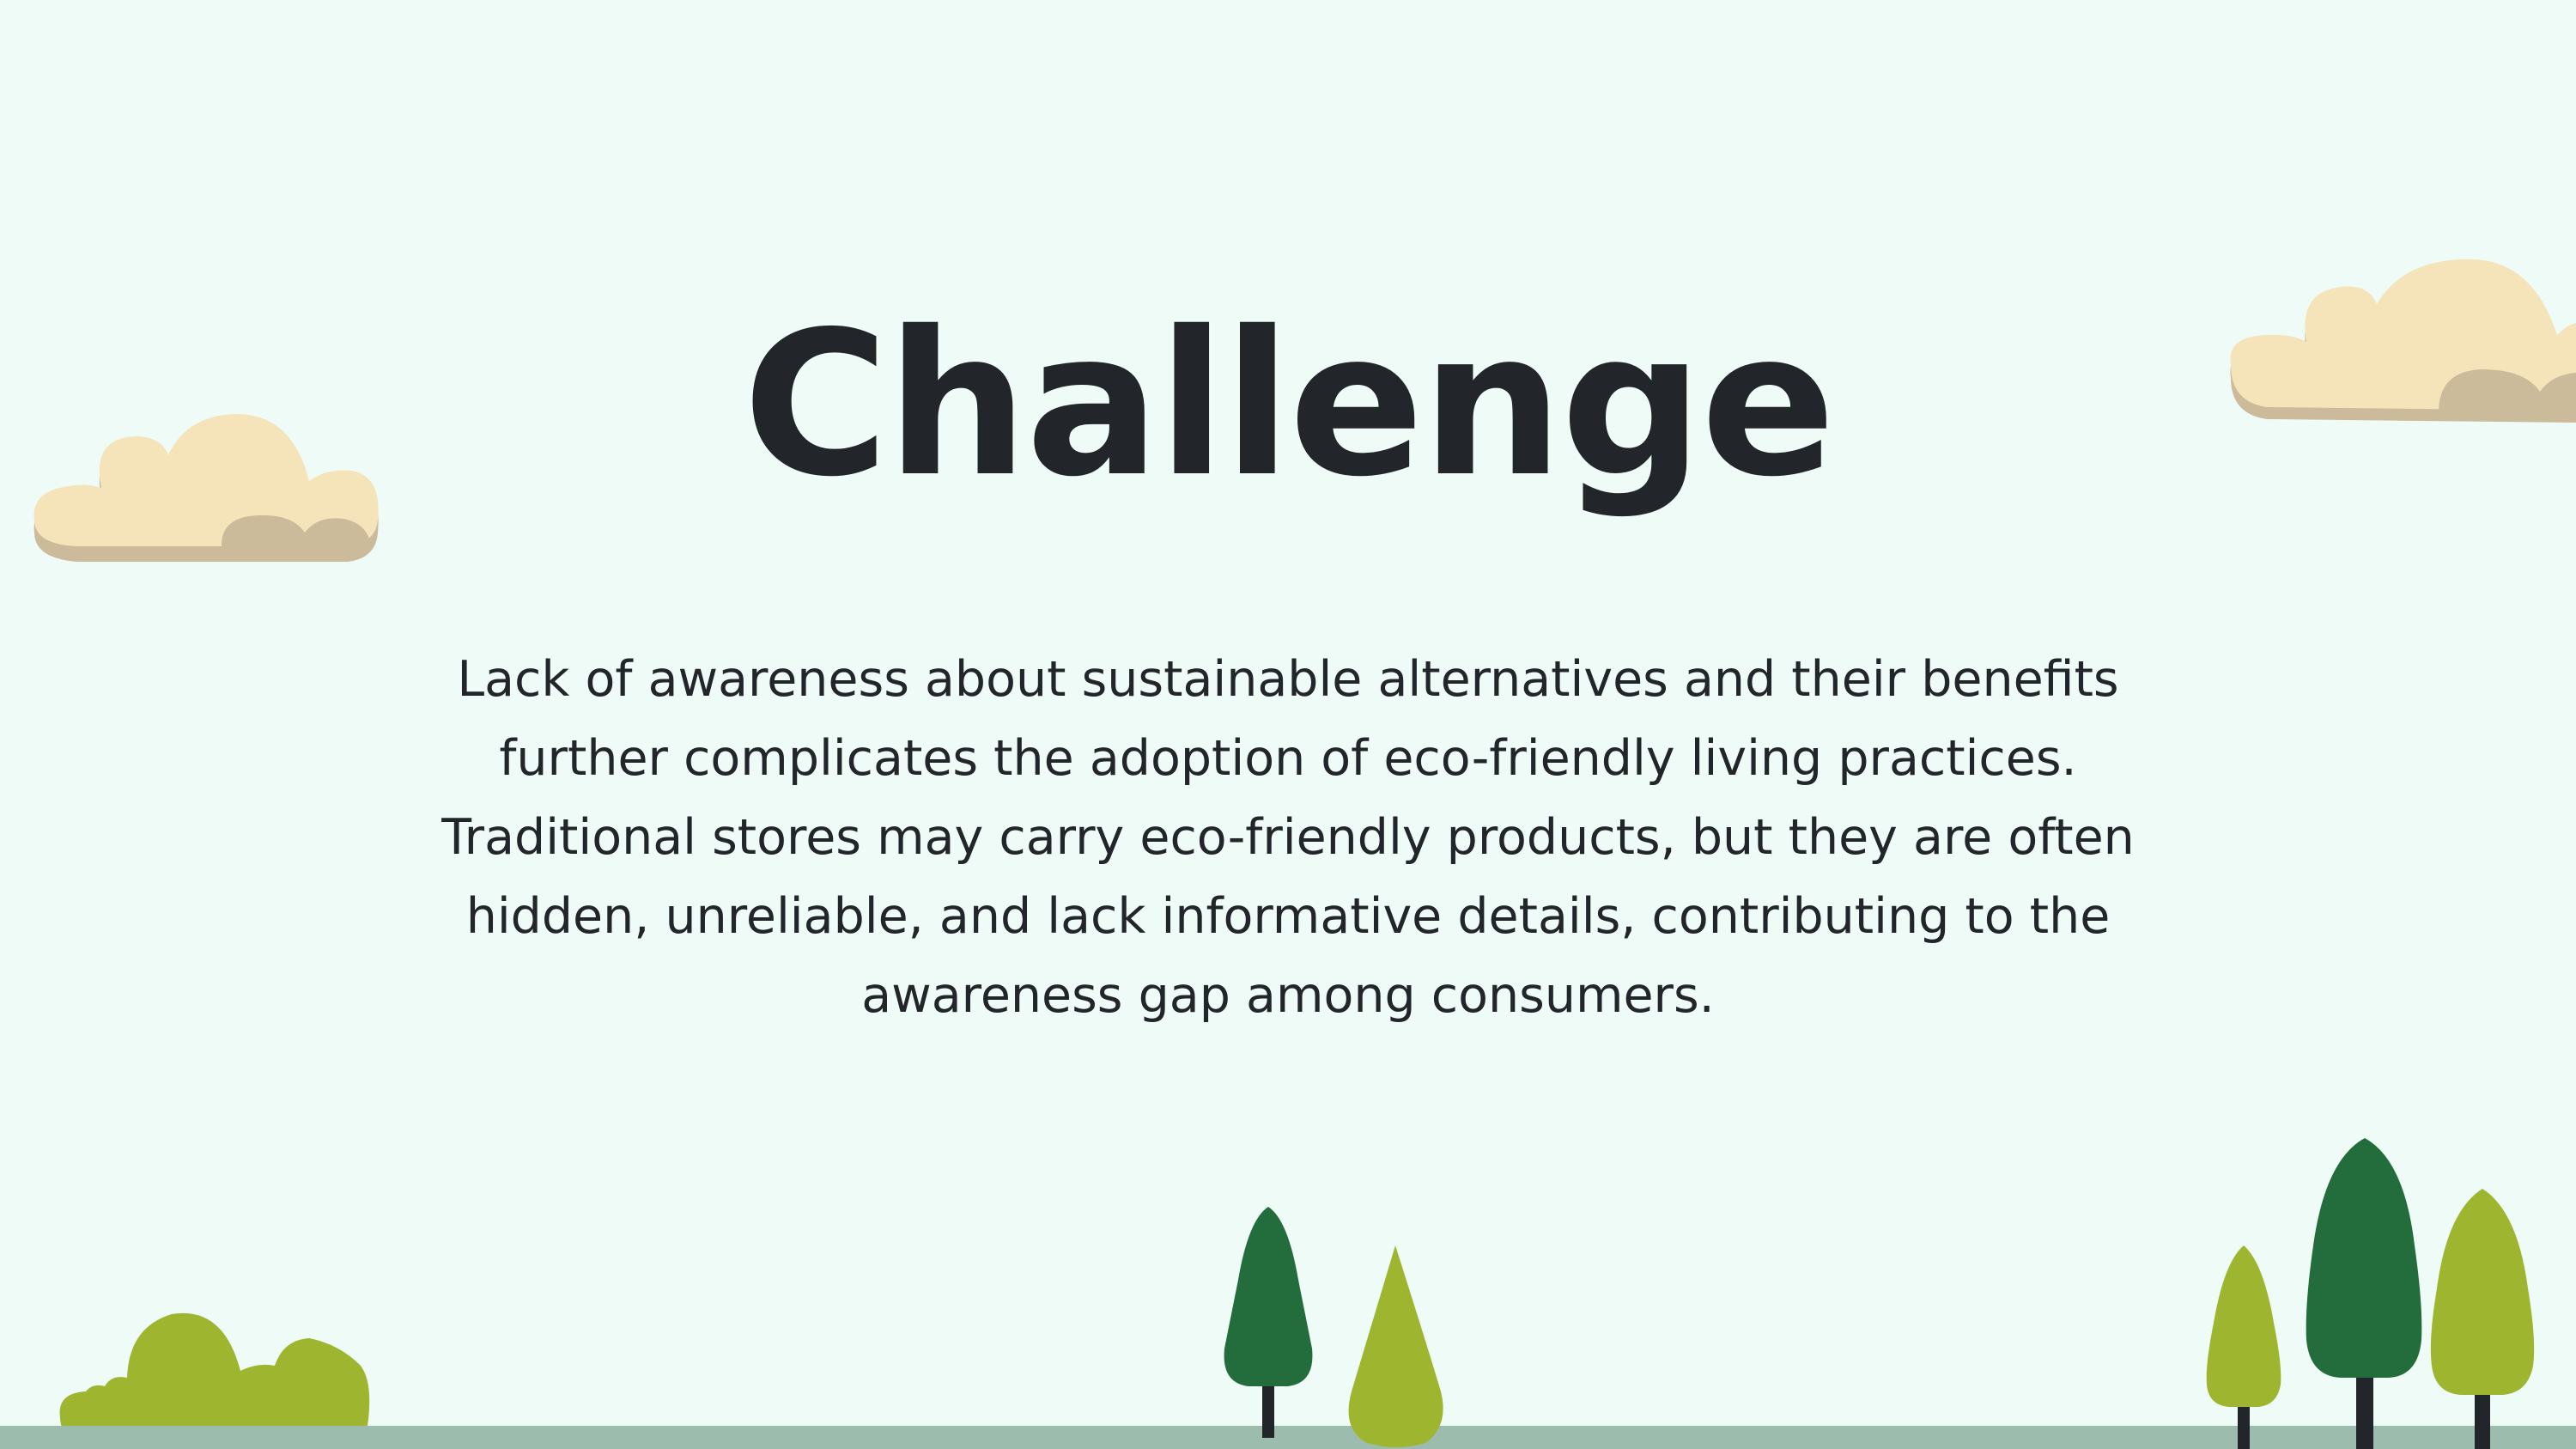  What do you see at coordinates (2482, 1319) in the screenshot?
I see `tree-light-tall-icon` at bounding box center [2482, 1319].